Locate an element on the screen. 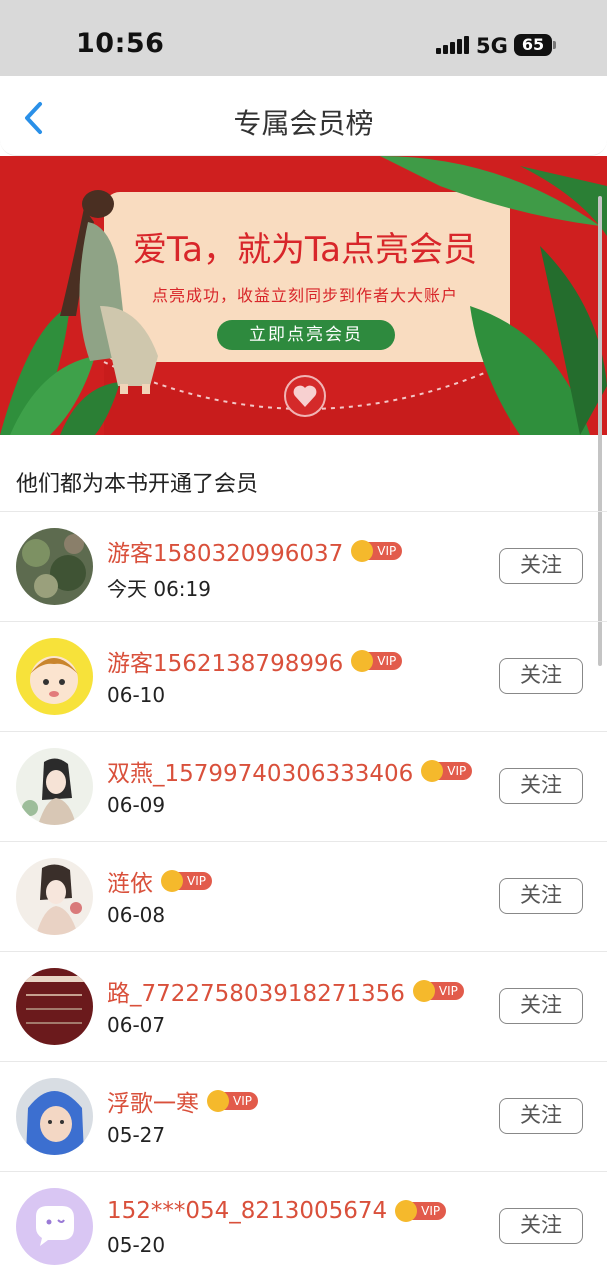 This screenshot has width=607, height=1280. list-item: 152***054_8213005674 VIP 05-20 关注 is located at coordinates (303, 1226).